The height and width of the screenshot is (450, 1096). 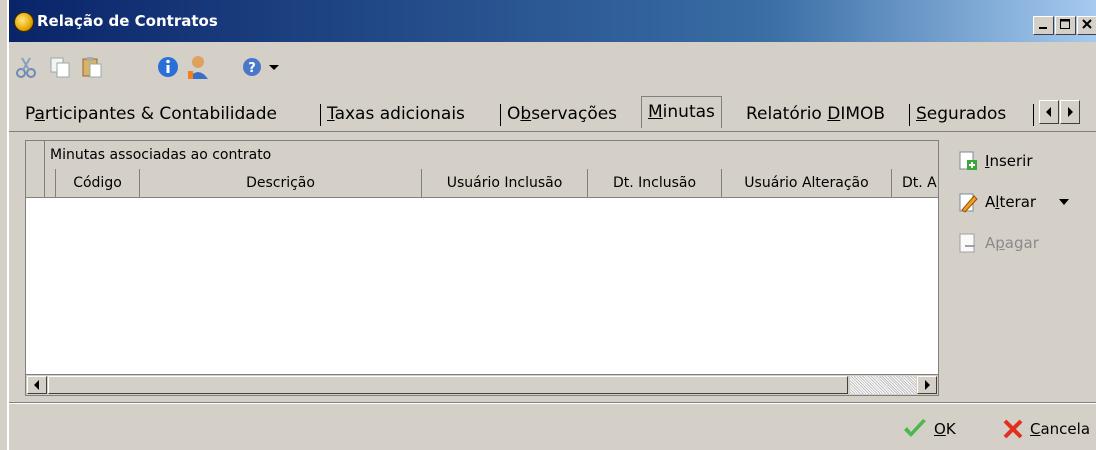 What do you see at coordinates (883, 385) in the screenshot?
I see `scrollbar-track` at bounding box center [883, 385].